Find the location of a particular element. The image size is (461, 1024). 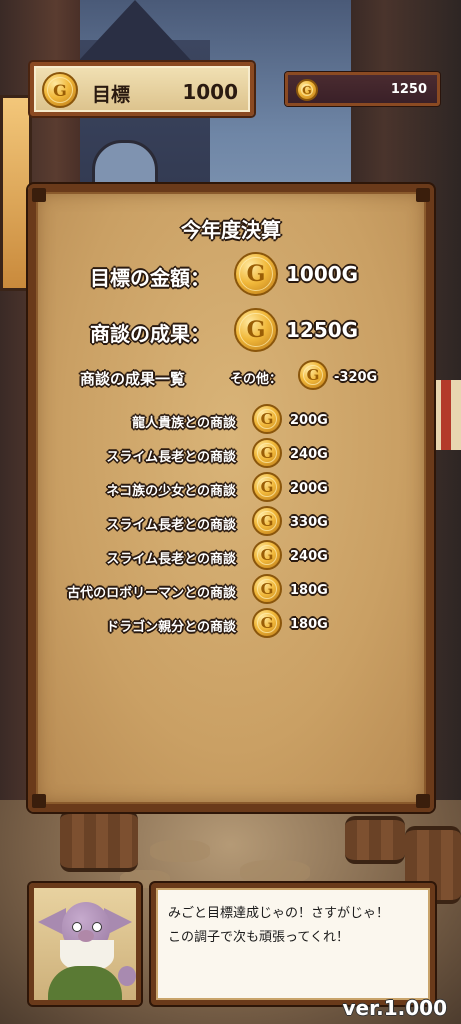

deal-row: スライム長老との商談 G 330G is located at coordinates (231, 522).